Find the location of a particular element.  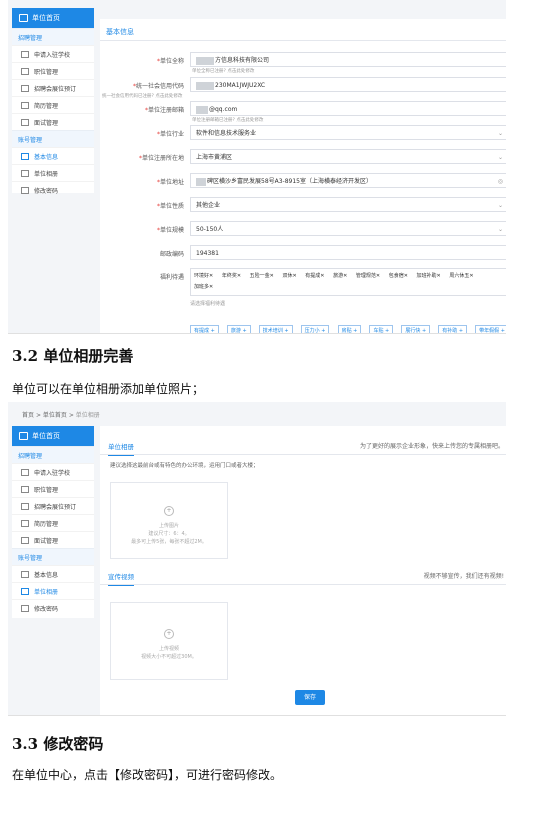

location-pin-icon: ◎ is located at coordinates (500, 181).